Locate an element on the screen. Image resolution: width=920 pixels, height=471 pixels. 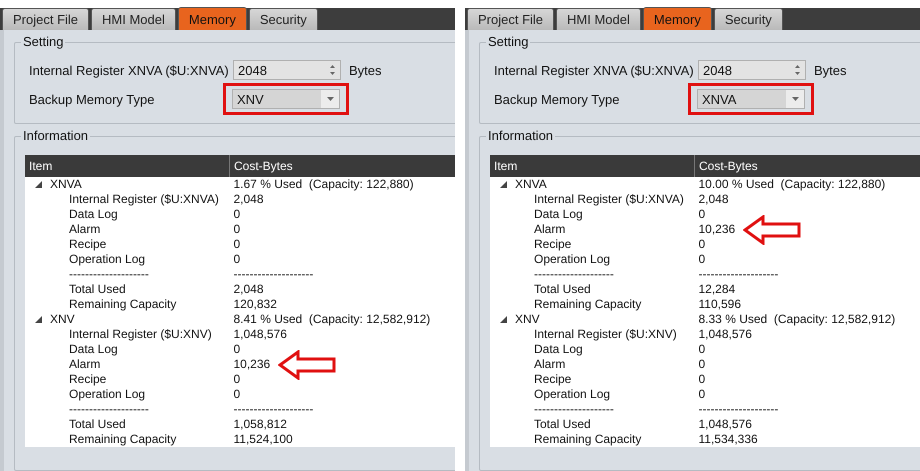
dropdown-field: XNVA is located at coordinates (751, 99).